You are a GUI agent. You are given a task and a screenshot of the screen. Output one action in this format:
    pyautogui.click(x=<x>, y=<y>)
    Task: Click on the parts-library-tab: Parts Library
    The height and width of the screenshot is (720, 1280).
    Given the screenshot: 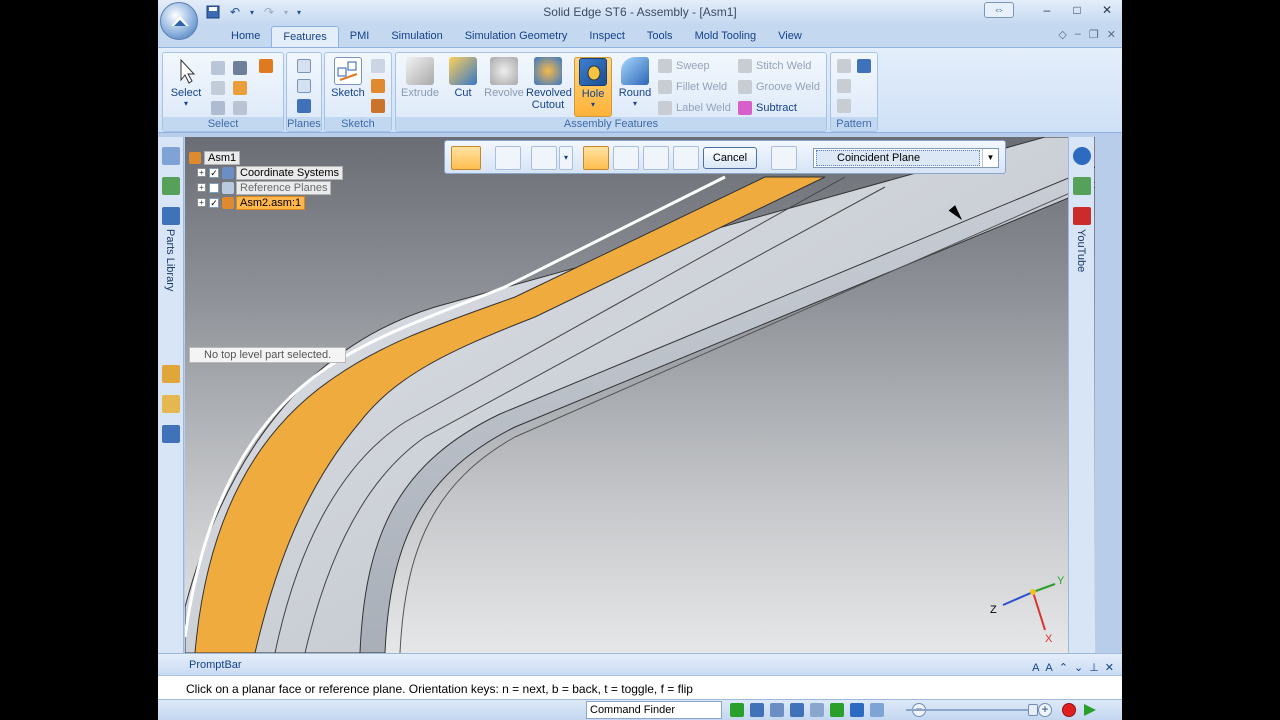 What is the action you would take?
    pyautogui.click(x=170, y=260)
    